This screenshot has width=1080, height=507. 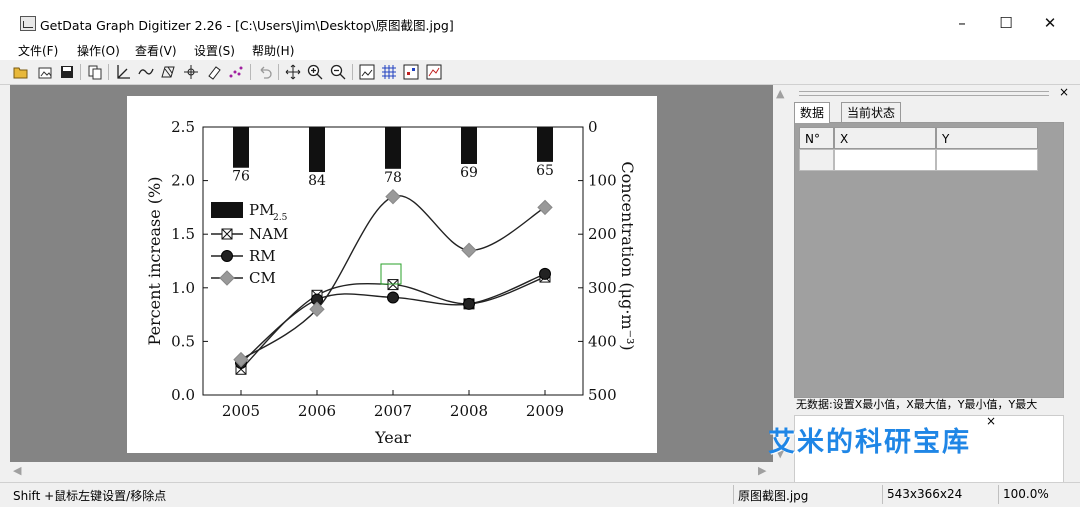 I want to click on open-image-icon, so click(x=45, y=72).